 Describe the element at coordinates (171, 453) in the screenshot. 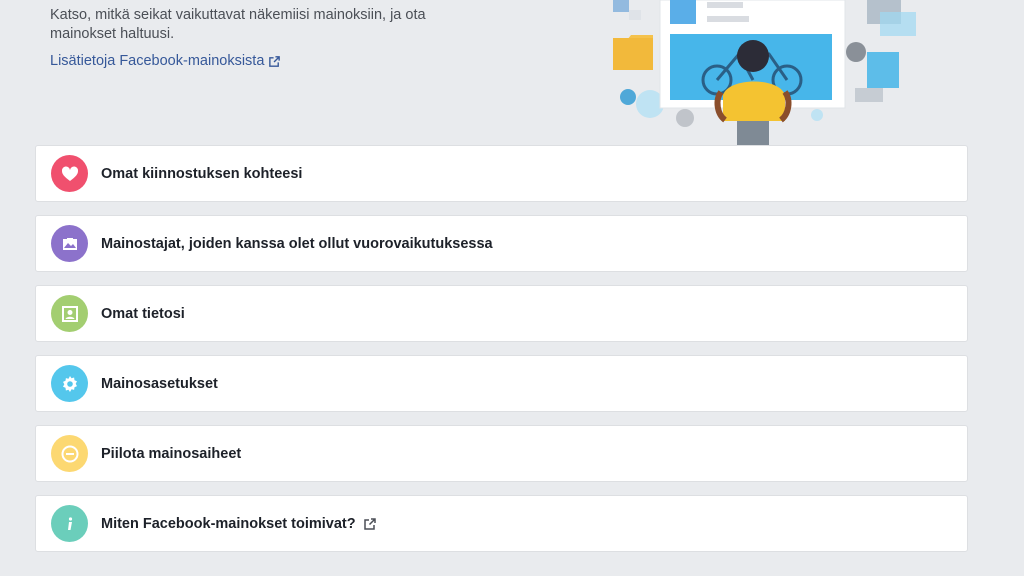

I see `section-label: Piilota mainosaiheet` at that location.